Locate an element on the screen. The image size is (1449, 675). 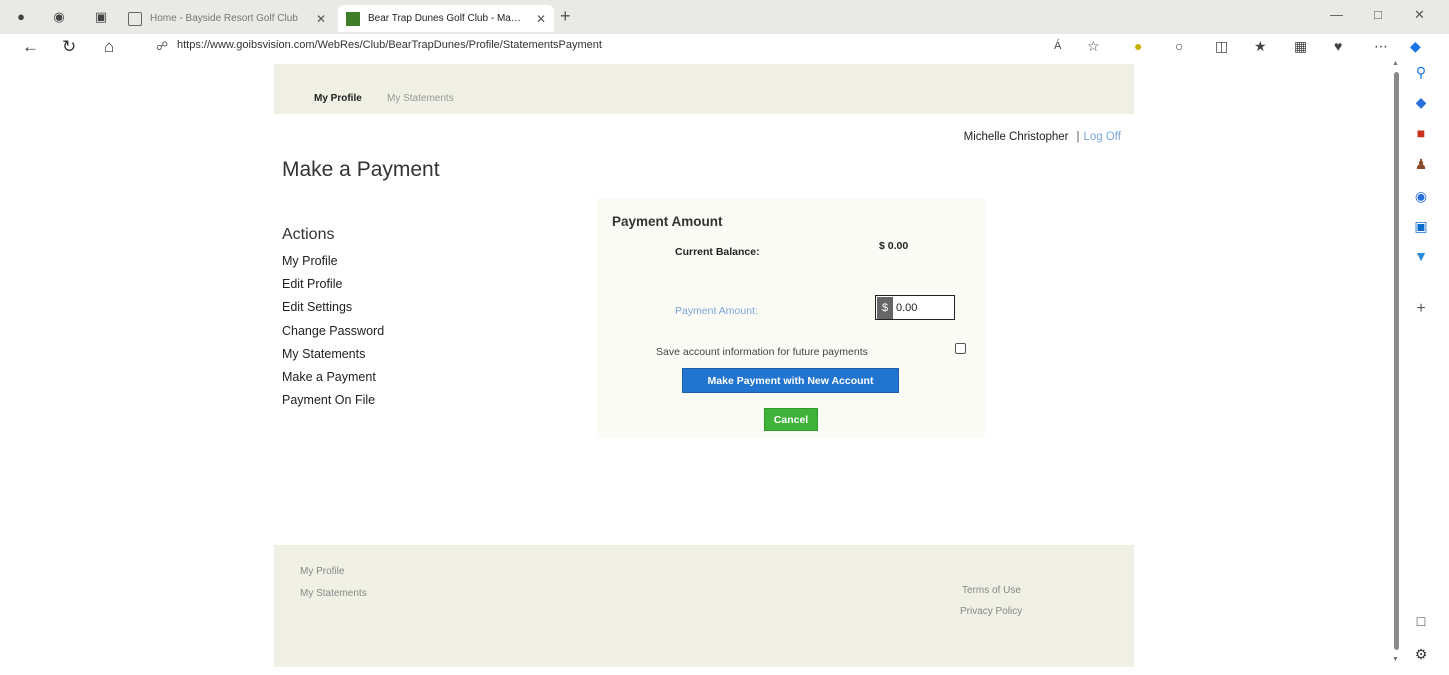
tab-actions-icon: ▣ is located at coordinates (101, 17).